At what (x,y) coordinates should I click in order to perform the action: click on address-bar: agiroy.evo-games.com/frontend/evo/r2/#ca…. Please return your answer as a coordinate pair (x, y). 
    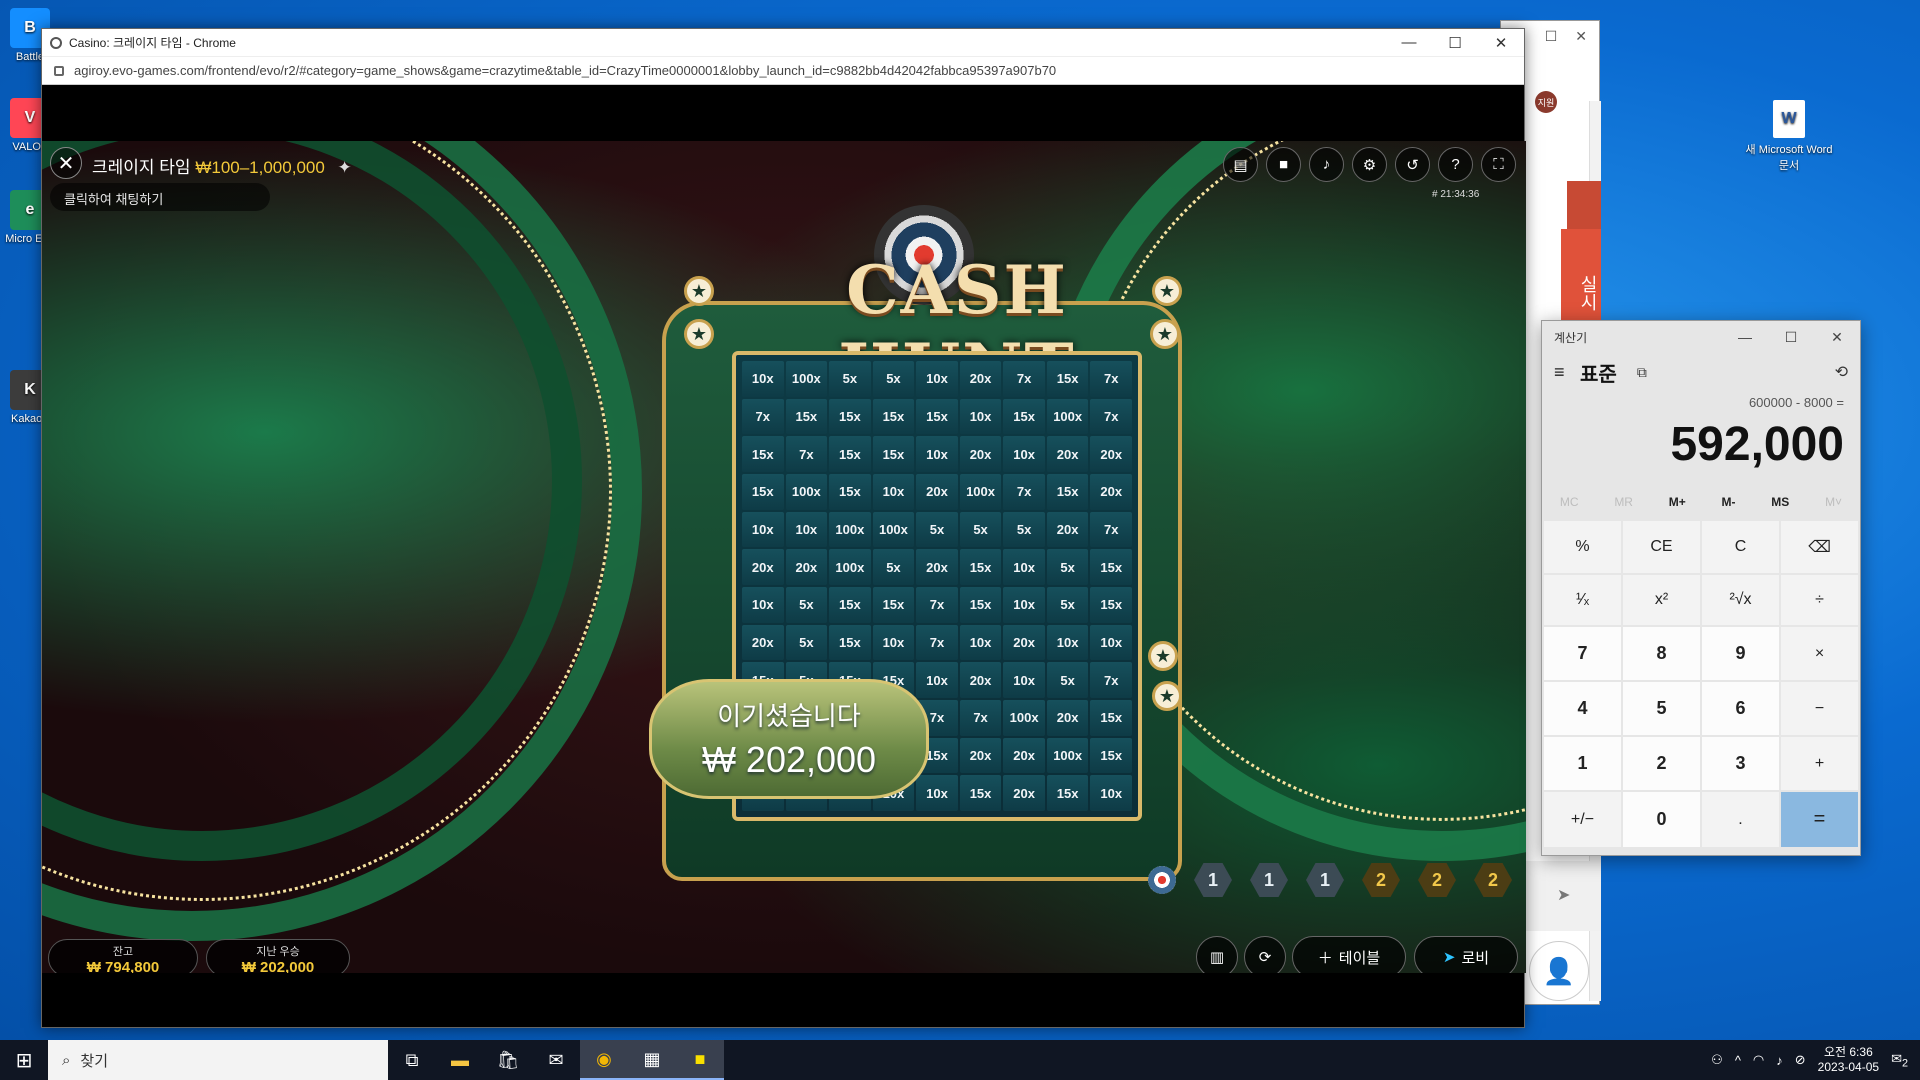
    Looking at the image, I should click on (783, 71).